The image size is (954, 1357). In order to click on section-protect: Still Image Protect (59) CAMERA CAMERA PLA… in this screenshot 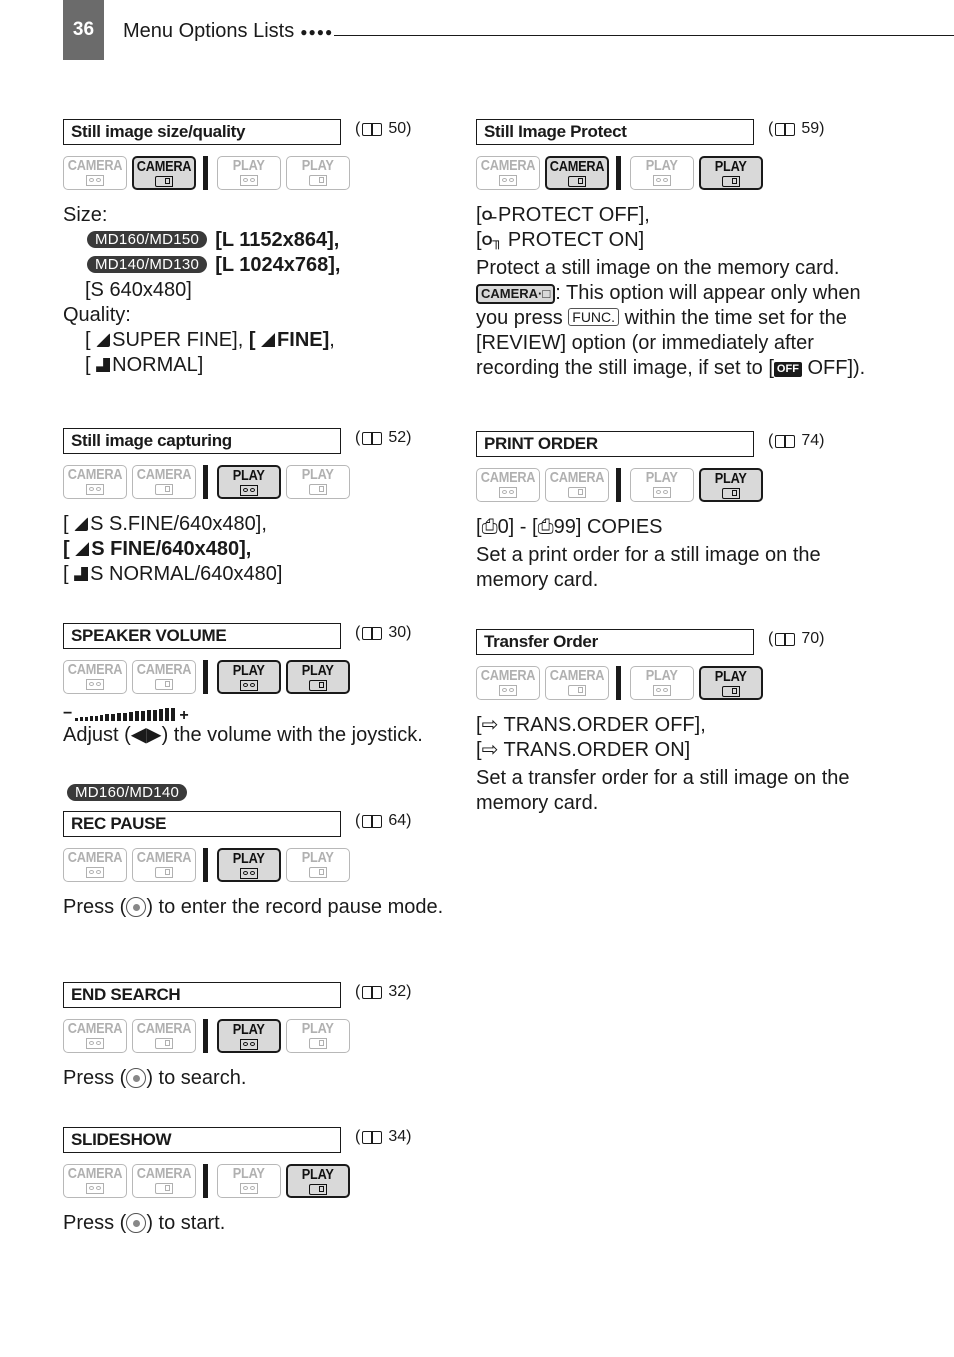, I will do `click(676, 249)`.